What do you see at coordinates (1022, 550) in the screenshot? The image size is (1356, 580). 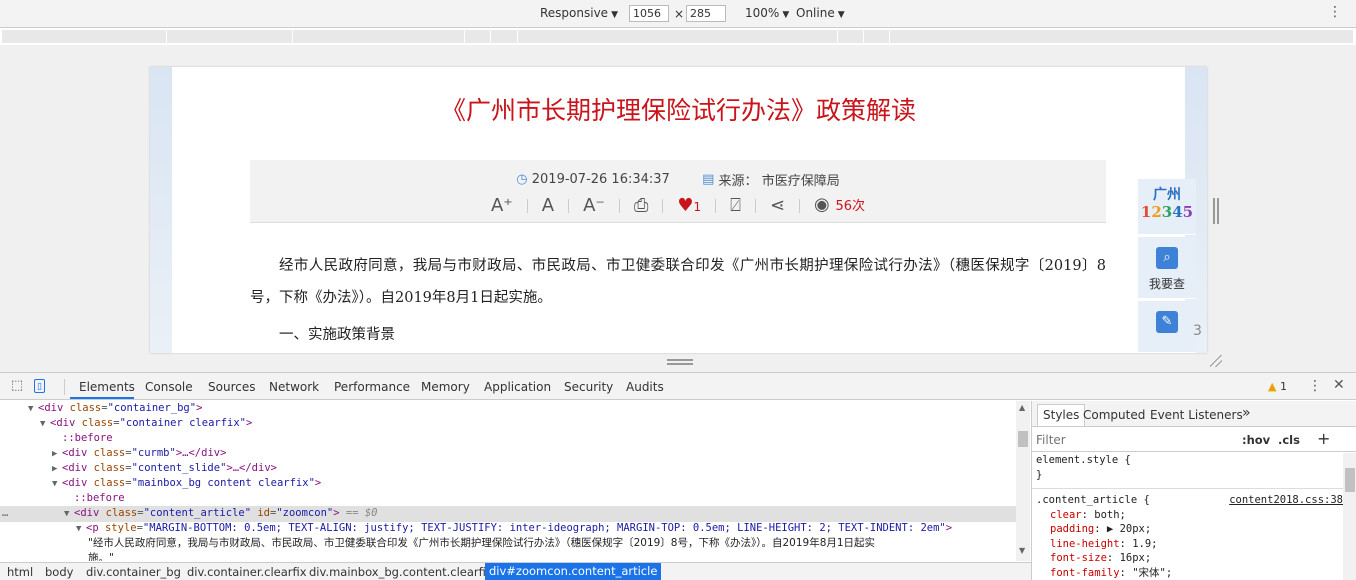 I see `scroll-down-icon: ▼` at bounding box center [1022, 550].